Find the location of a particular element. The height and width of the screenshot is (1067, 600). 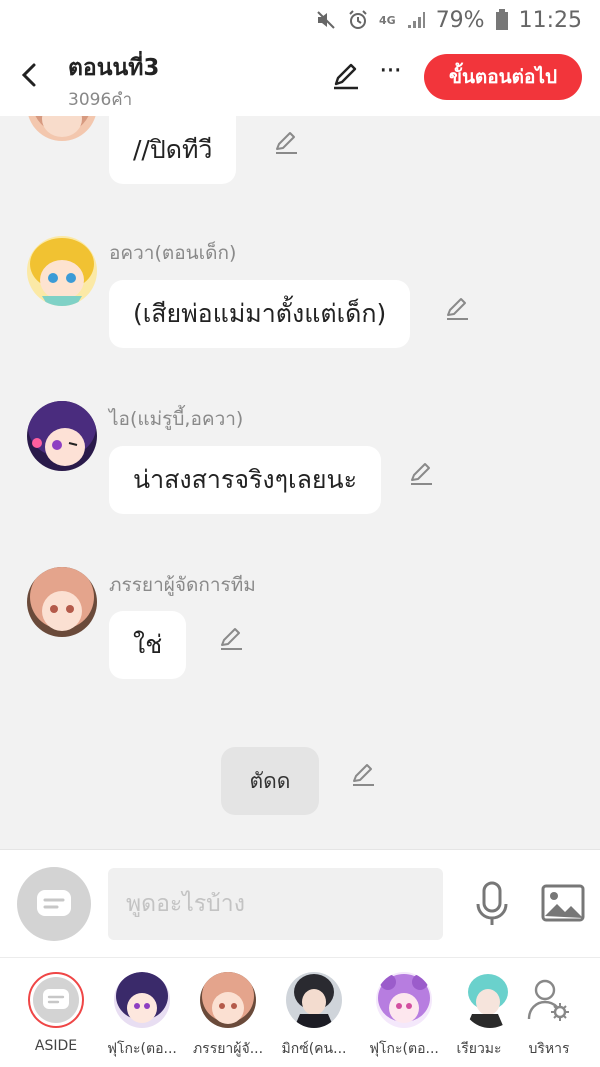

character-label: เรียวมะ is located at coordinates (479, 1049).